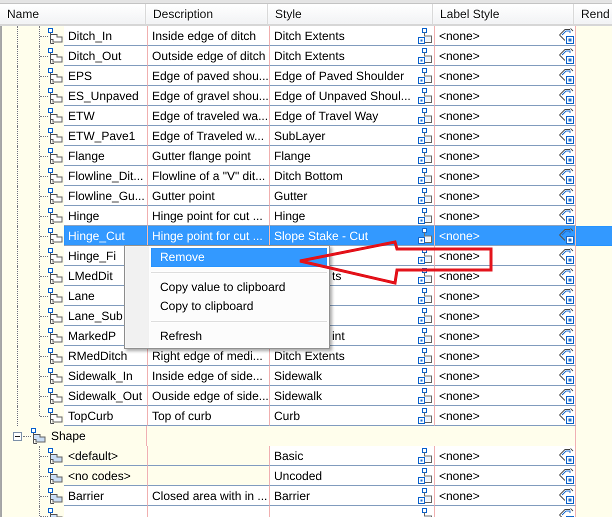 Image resolution: width=612 pixels, height=517 pixels. What do you see at coordinates (308, 175) in the screenshot?
I see `style-value: Ditch Bottom` at bounding box center [308, 175].